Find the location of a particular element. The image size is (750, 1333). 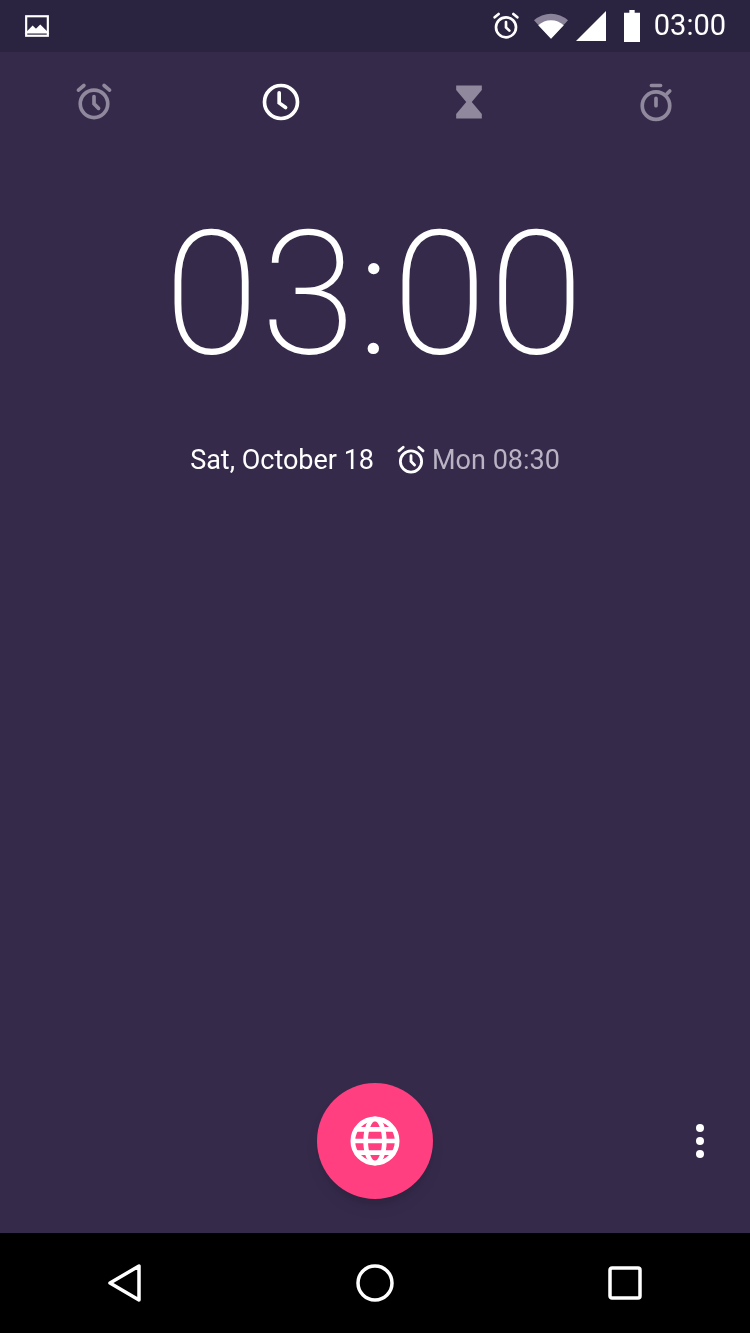

recents-icon is located at coordinates (625, 1283).